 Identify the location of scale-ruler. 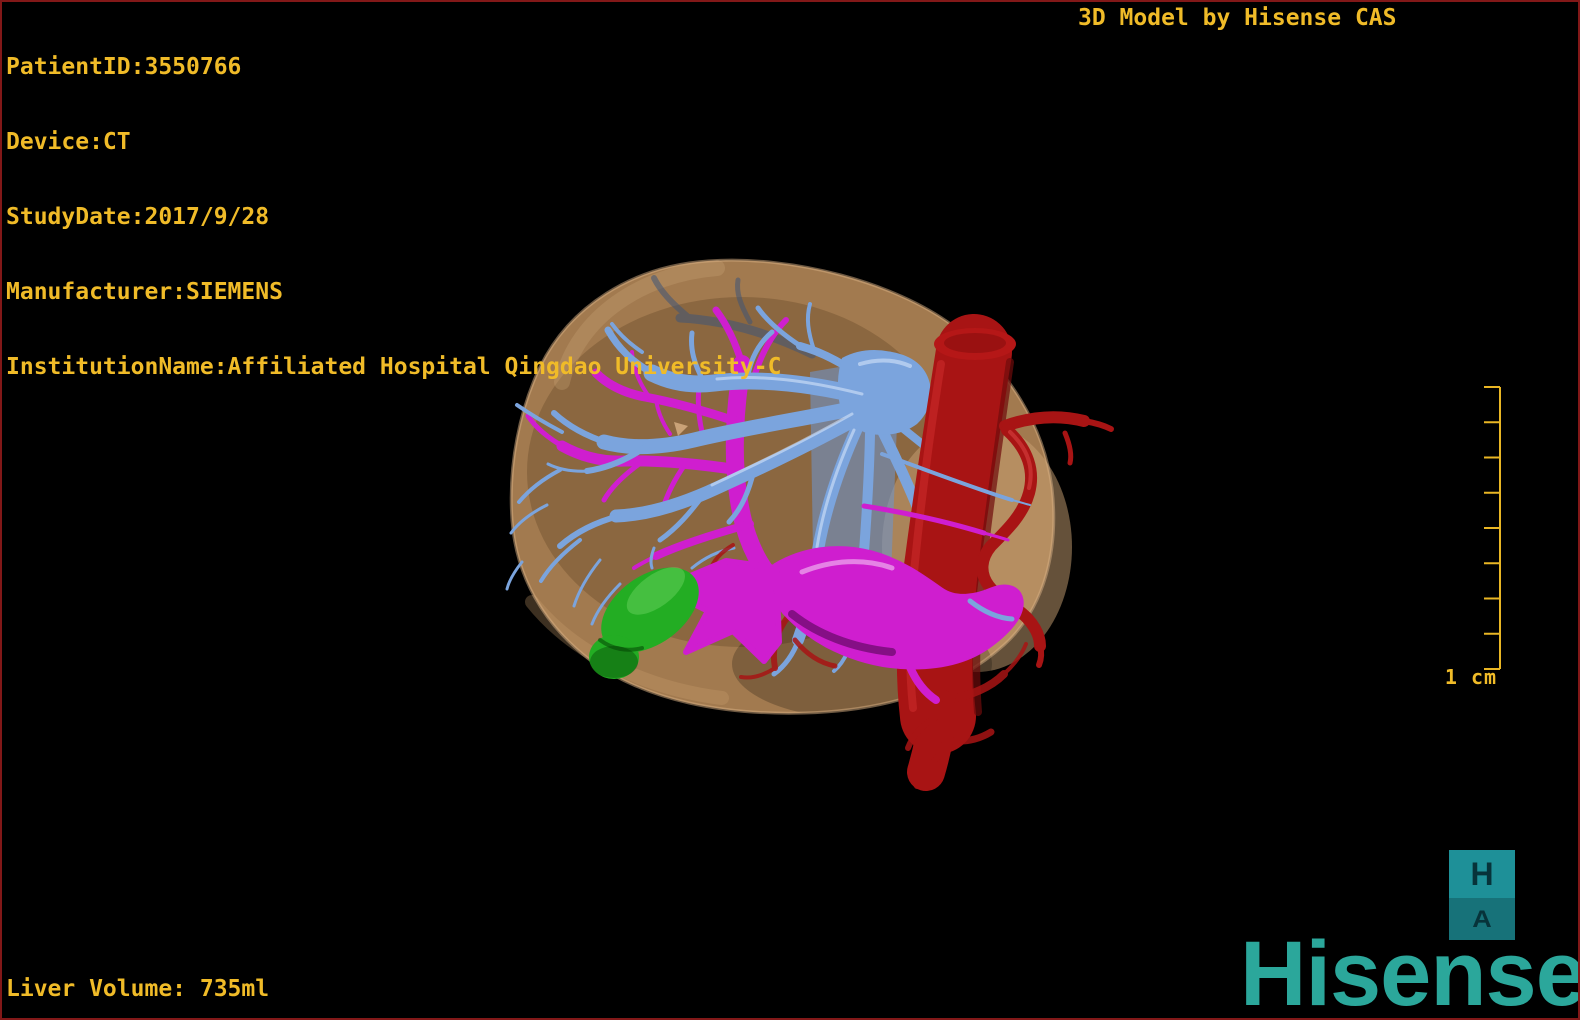
(1492, 528).